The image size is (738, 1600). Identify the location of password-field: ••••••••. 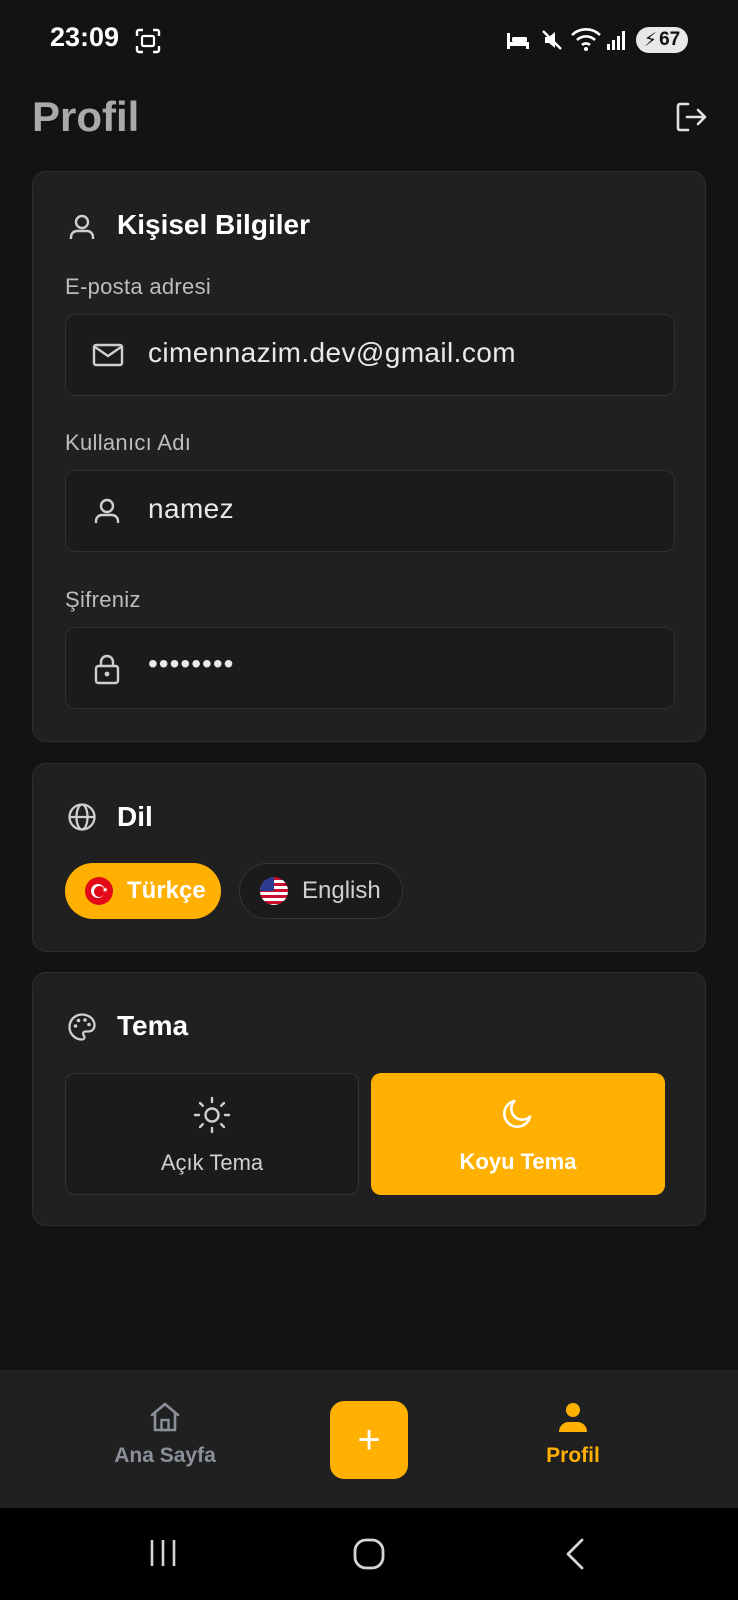
(370, 668).